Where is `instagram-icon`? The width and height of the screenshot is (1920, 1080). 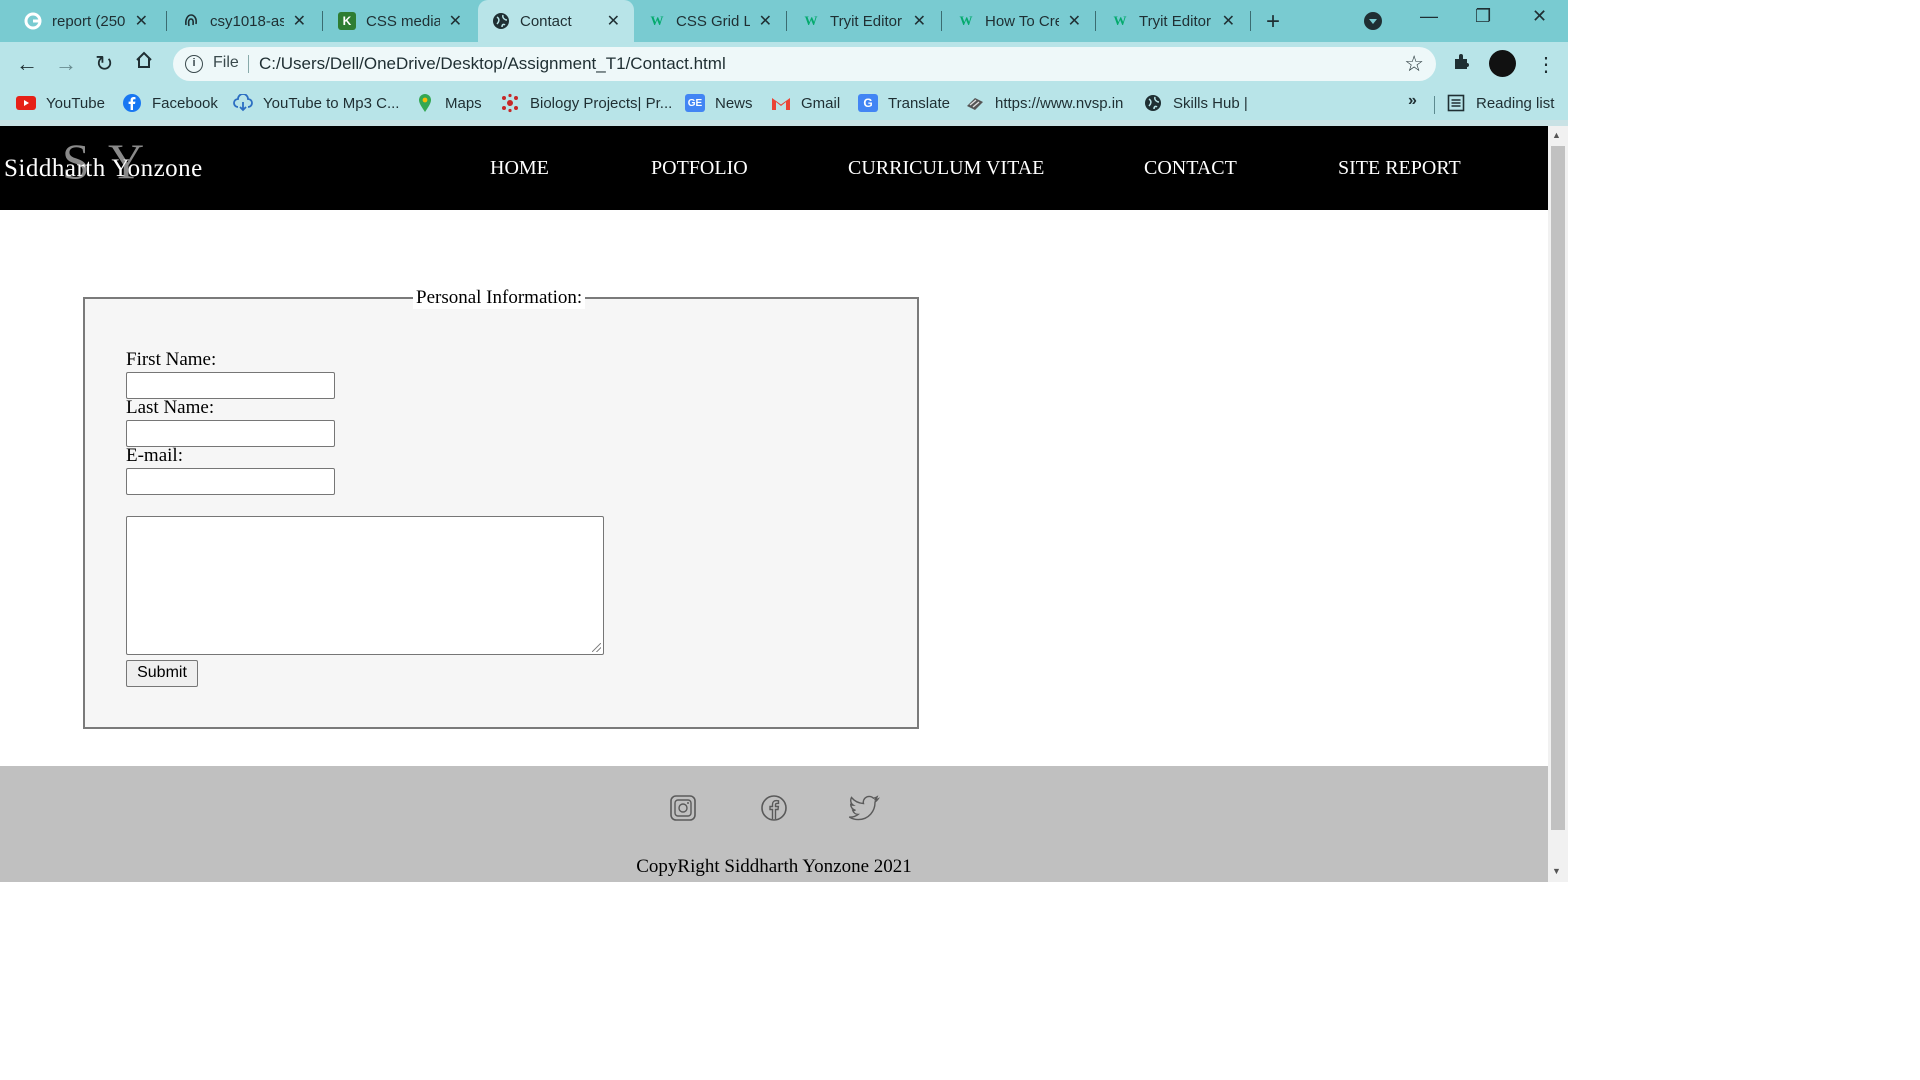 instagram-icon is located at coordinates (683, 808).